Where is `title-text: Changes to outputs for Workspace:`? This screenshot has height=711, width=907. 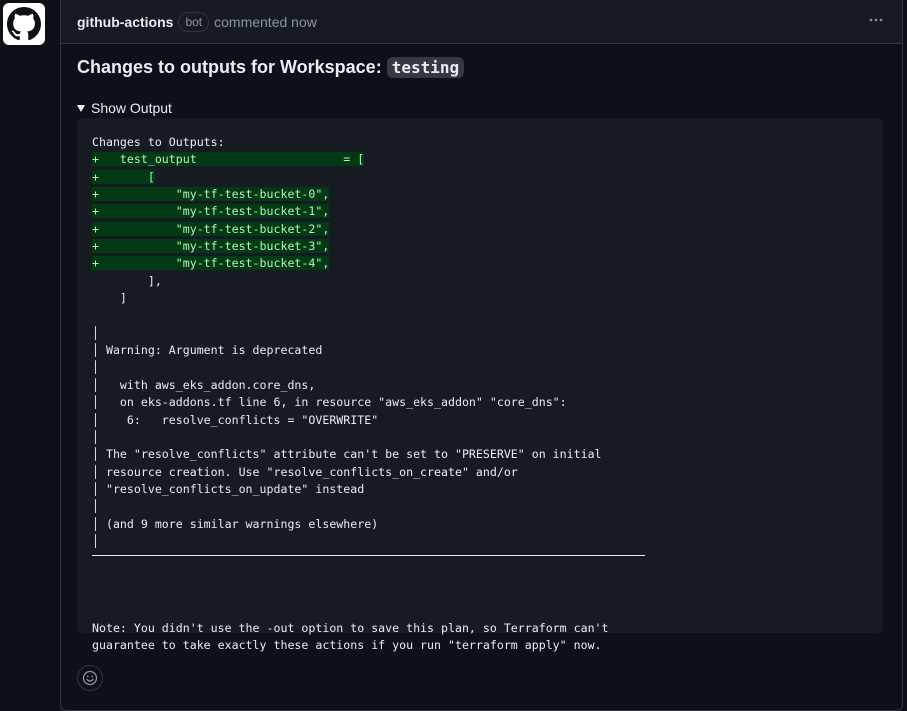
title-text: Changes to outputs for Workspace: is located at coordinates (229, 67).